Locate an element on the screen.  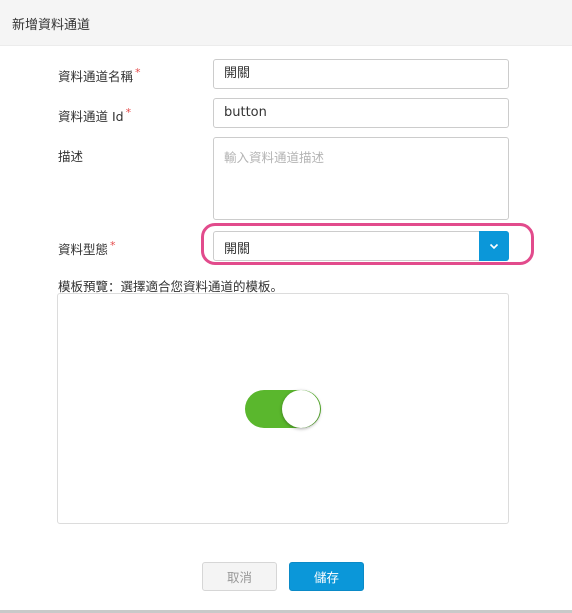
id-label-text: 資料通道 Id is located at coordinates (91, 116).